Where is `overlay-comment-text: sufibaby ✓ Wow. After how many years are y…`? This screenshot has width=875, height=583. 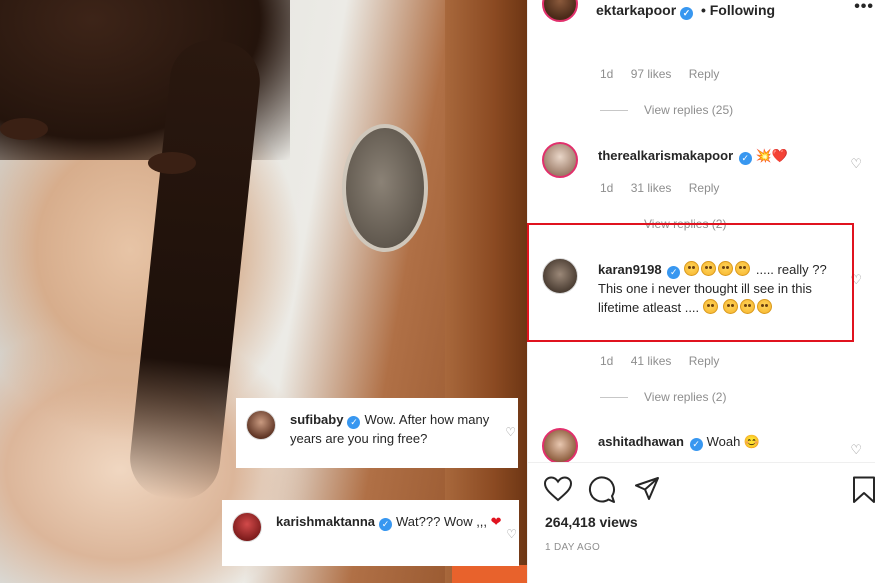
overlay-comment-text: sufibaby ✓ Wow. After how many years are y… is located at coordinates (399, 429).